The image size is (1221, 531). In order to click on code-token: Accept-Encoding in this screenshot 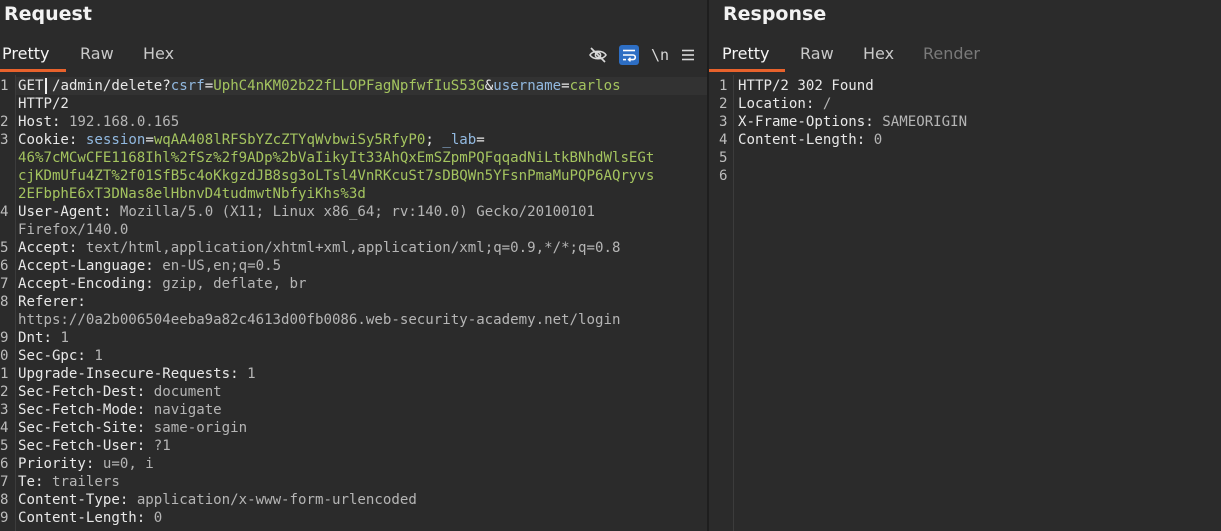, I will do `click(82, 284)`.